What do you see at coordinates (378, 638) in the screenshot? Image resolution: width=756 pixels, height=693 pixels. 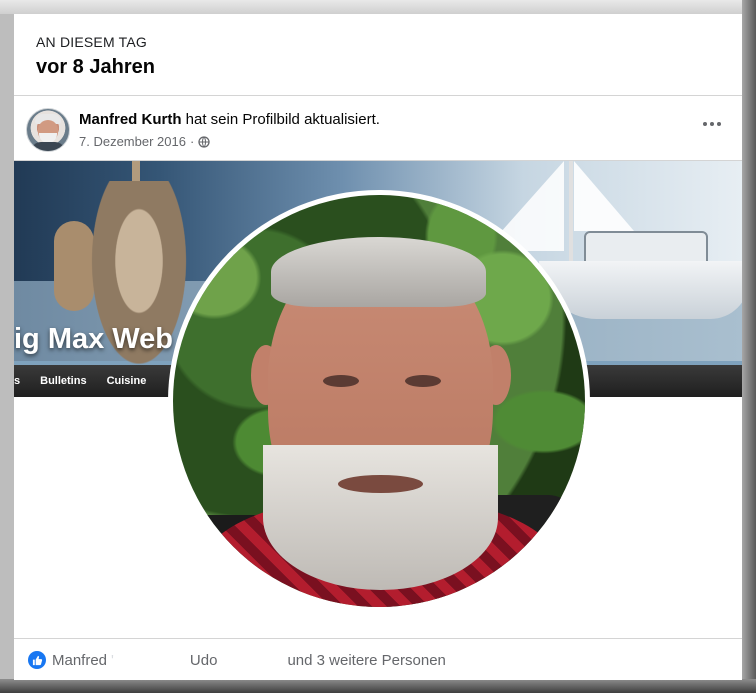 I see `divider` at bounding box center [378, 638].